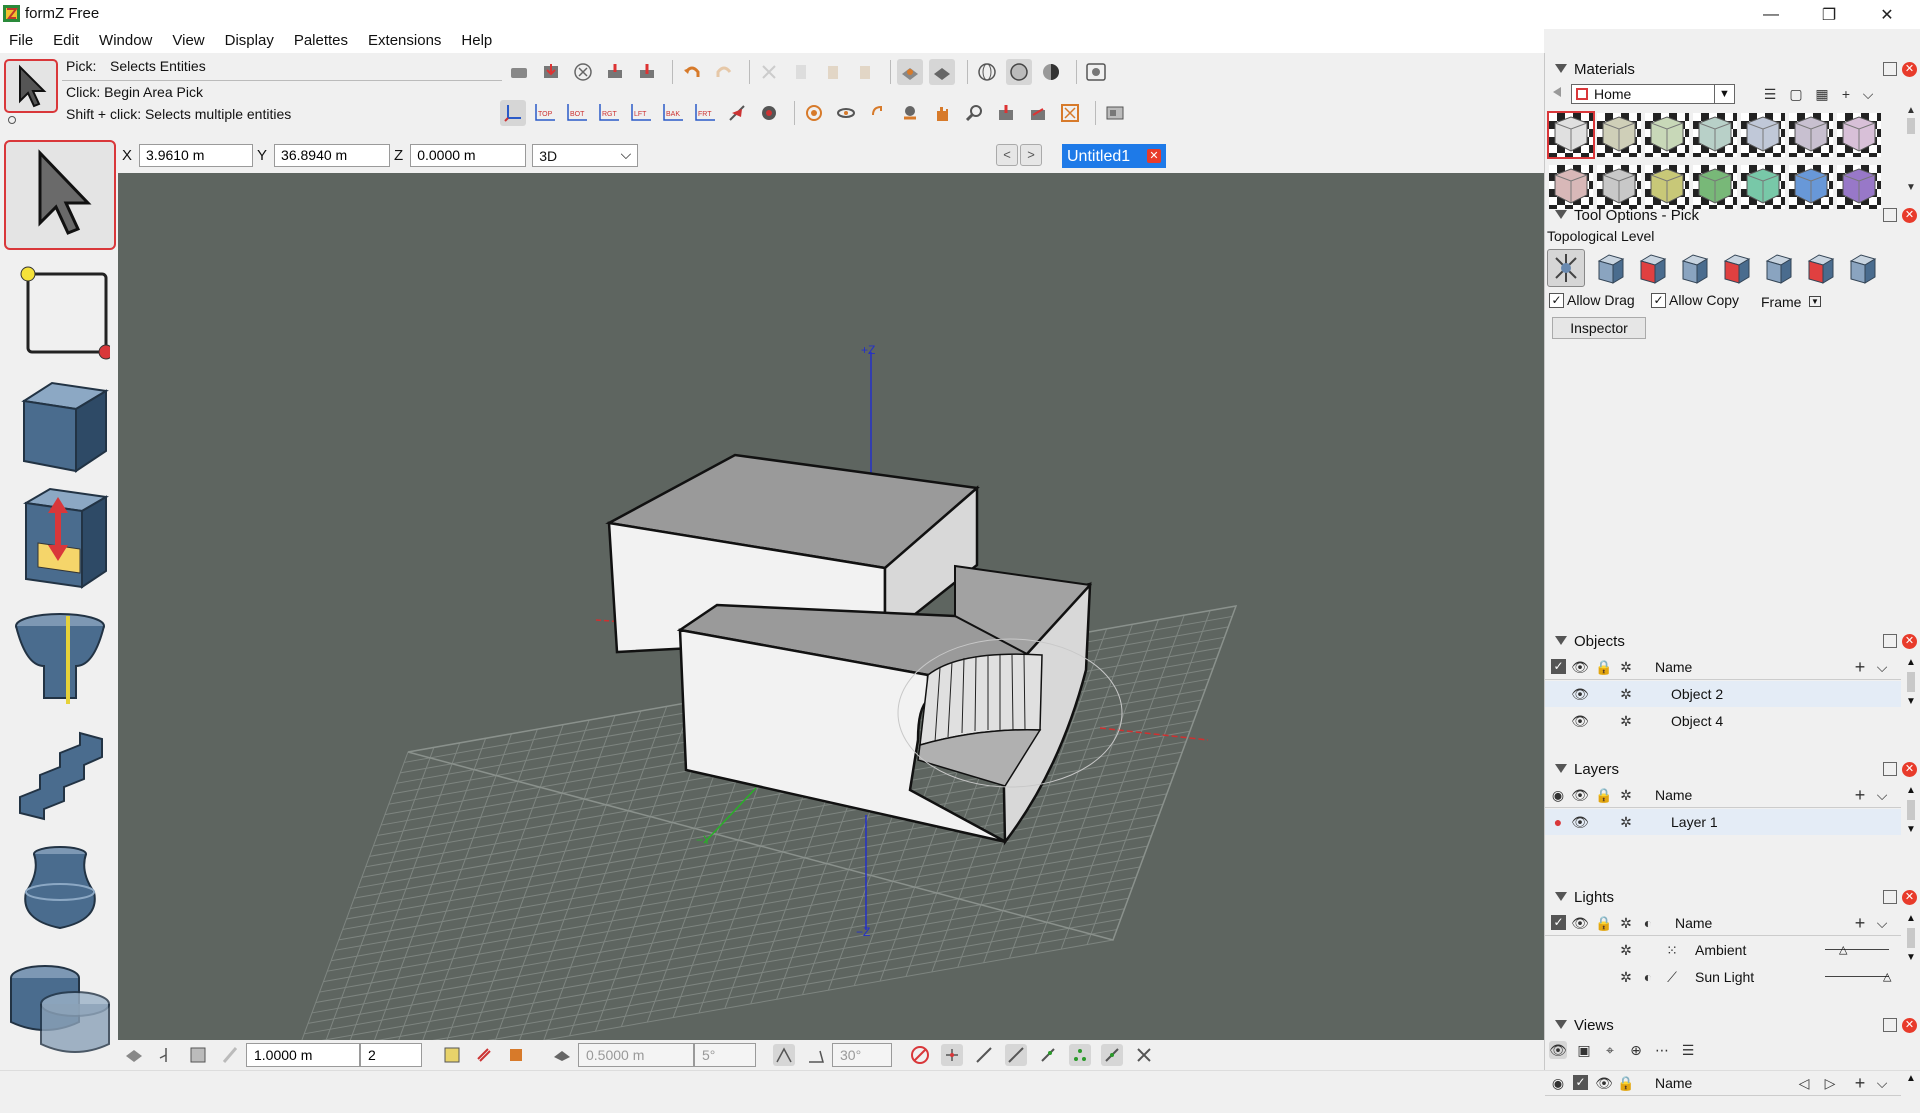 The width and height of the screenshot is (1920, 1113). What do you see at coordinates (1051, 72) in the screenshot?
I see `realistic-render-icon` at bounding box center [1051, 72].